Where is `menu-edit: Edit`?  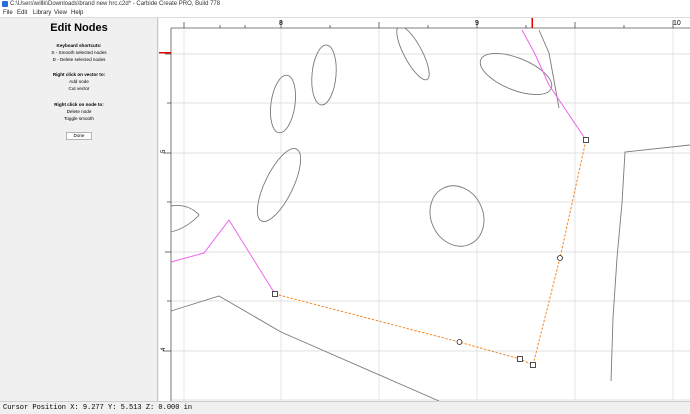
menu-edit: Edit is located at coordinates (22, 13).